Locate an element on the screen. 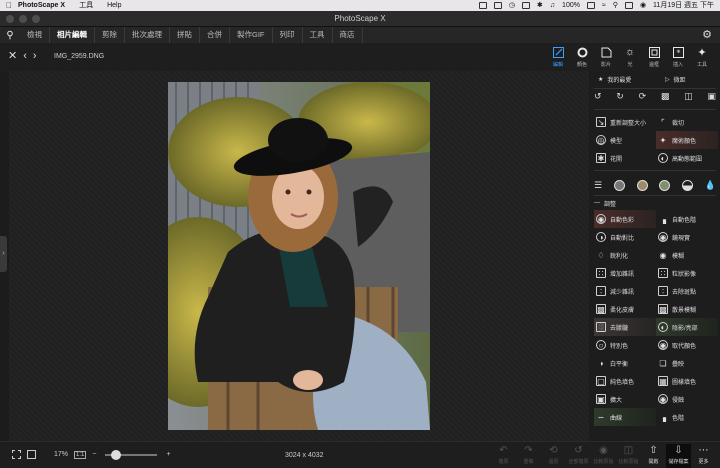 This screenshot has width=720, height=468. menu-app-name: PhotoScape X is located at coordinates (41, 5).